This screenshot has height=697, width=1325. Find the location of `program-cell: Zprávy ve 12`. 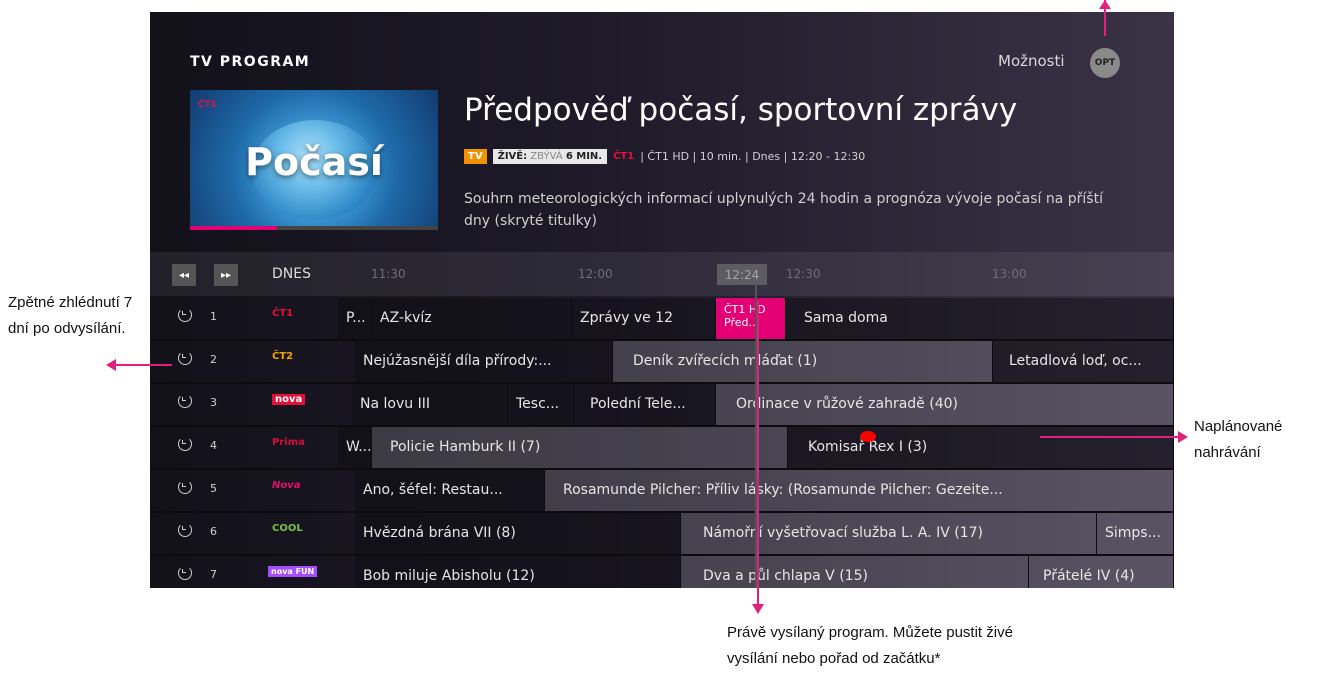

program-cell: Zprávy ve 12 is located at coordinates (644, 318).